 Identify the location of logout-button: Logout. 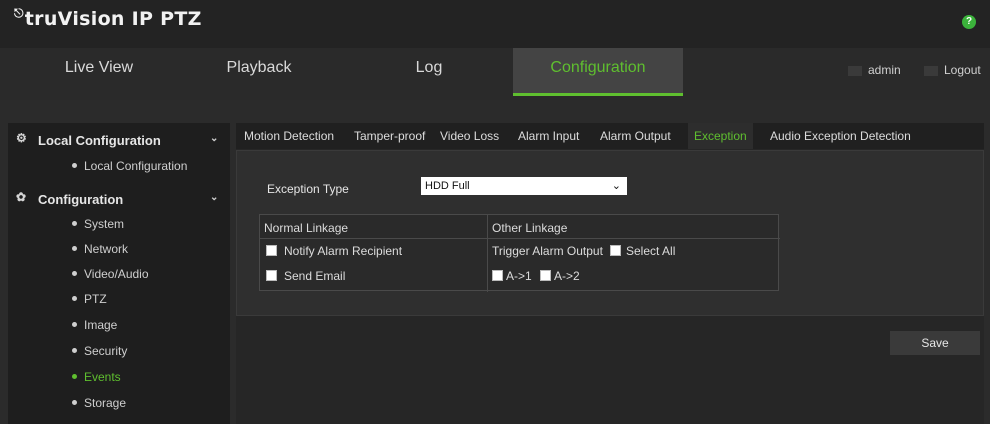
(952, 70).